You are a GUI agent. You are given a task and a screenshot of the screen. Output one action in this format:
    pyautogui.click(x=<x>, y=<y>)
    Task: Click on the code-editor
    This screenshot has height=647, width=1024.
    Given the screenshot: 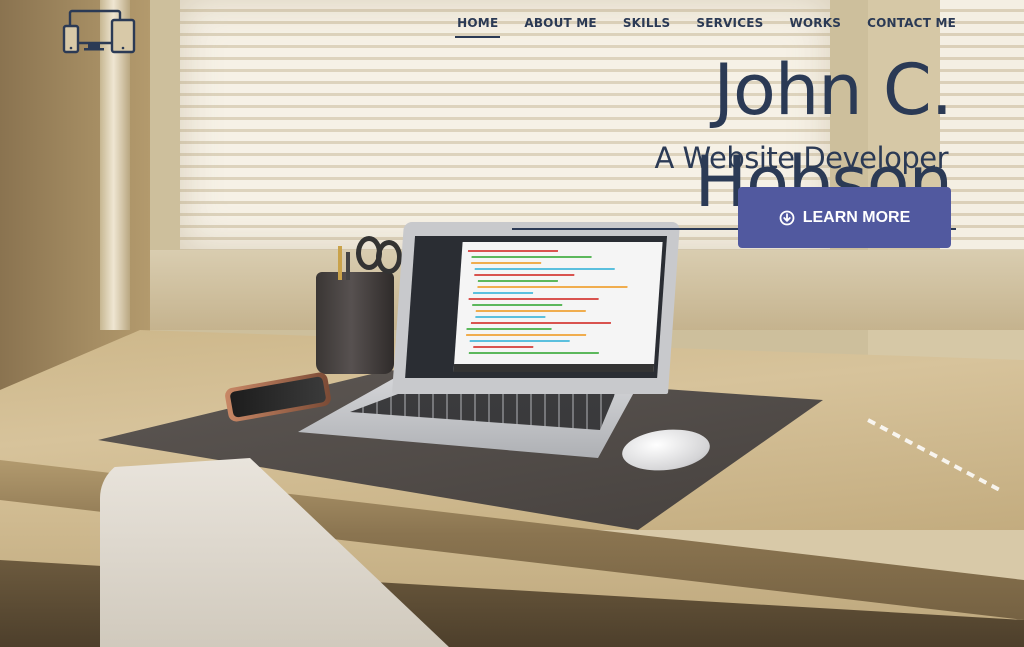 What is the action you would take?
    pyautogui.click(x=558, y=307)
    